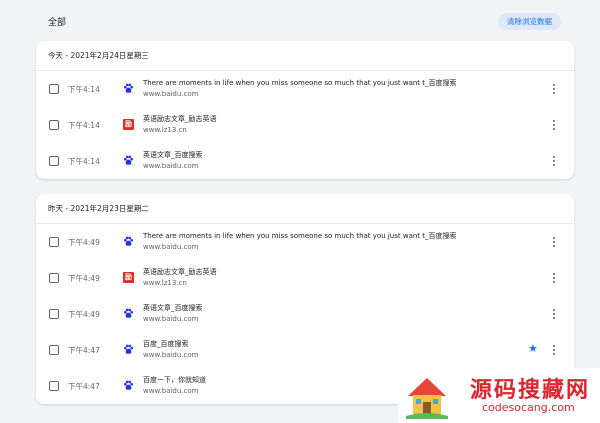 The image size is (600, 423). Describe the element at coordinates (305, 278) in the screenshot. I see `history-row: 下午4:49 励英语励志文章_励志英语 www.lz13.cn` at that location.